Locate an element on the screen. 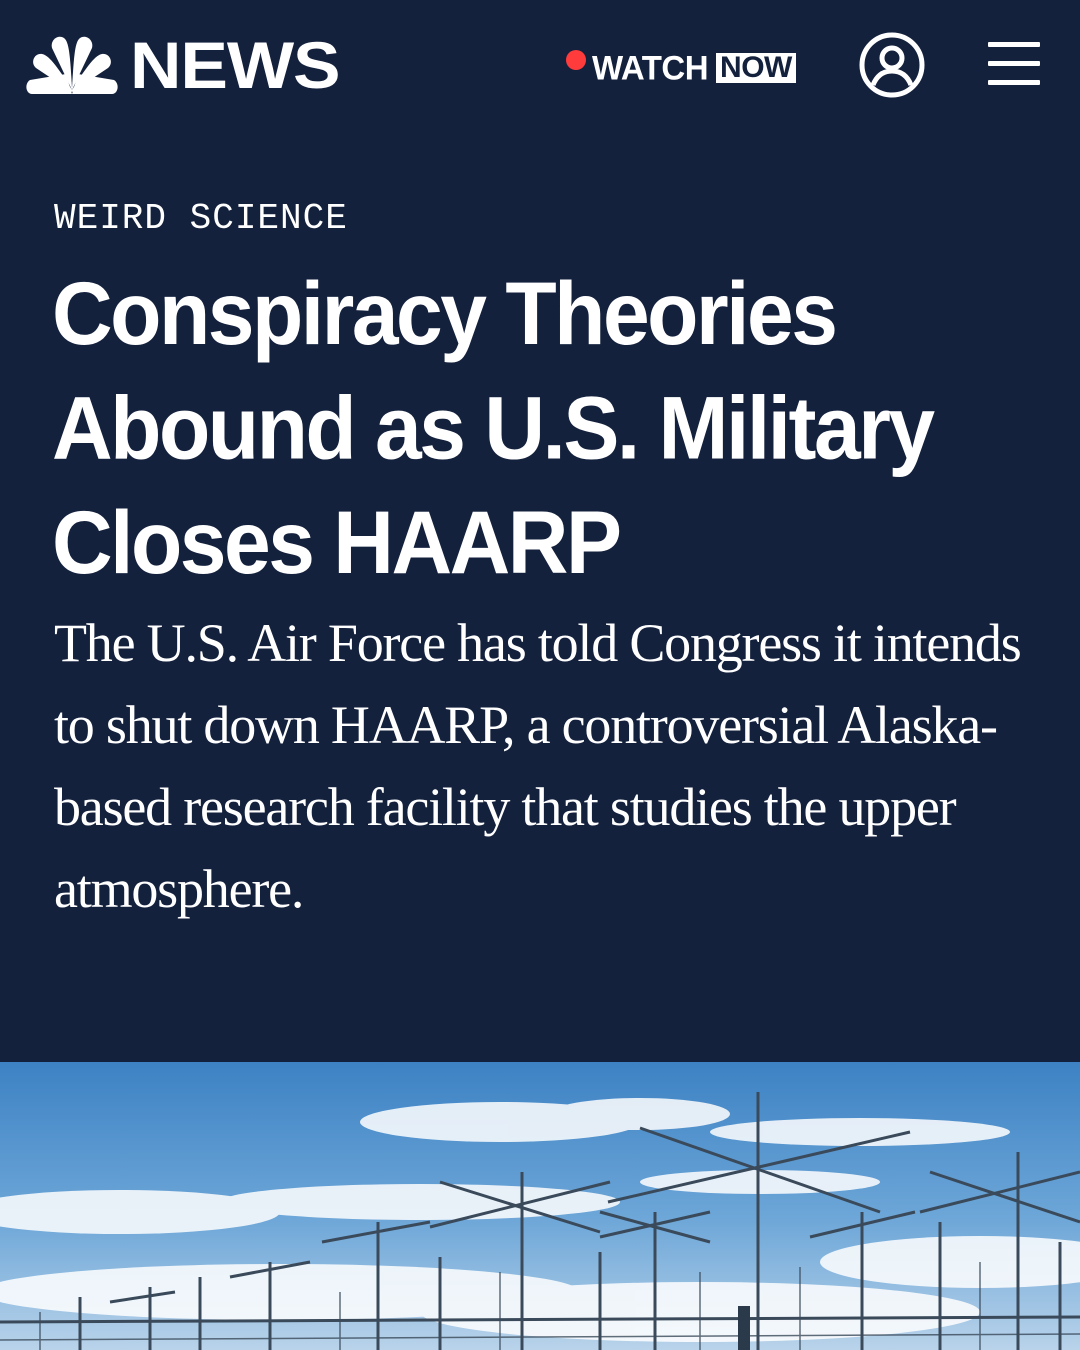 The height and width of the screenshot is (1350, 1080). menu-button is located at coordinates (1015, 64).